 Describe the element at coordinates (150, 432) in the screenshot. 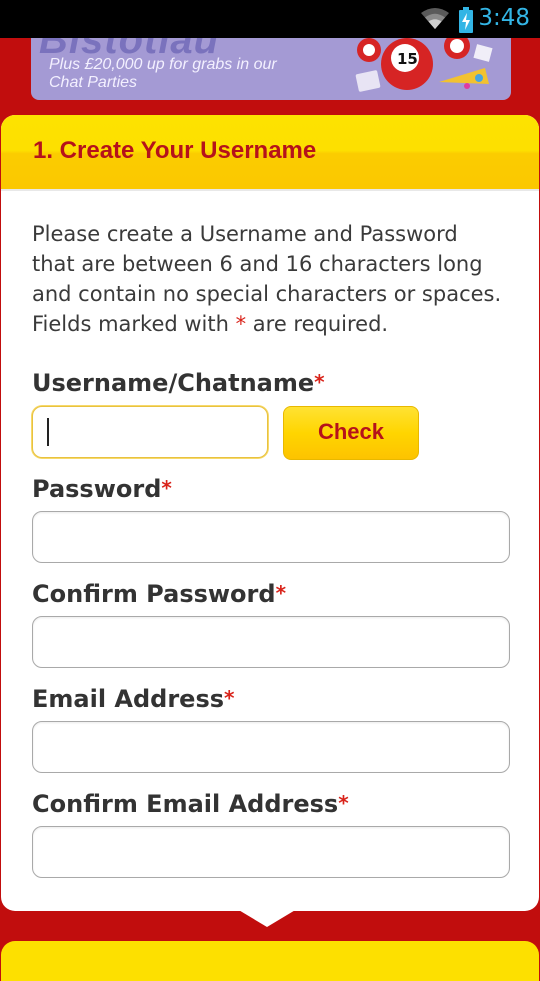

I see `username-input` at that location.